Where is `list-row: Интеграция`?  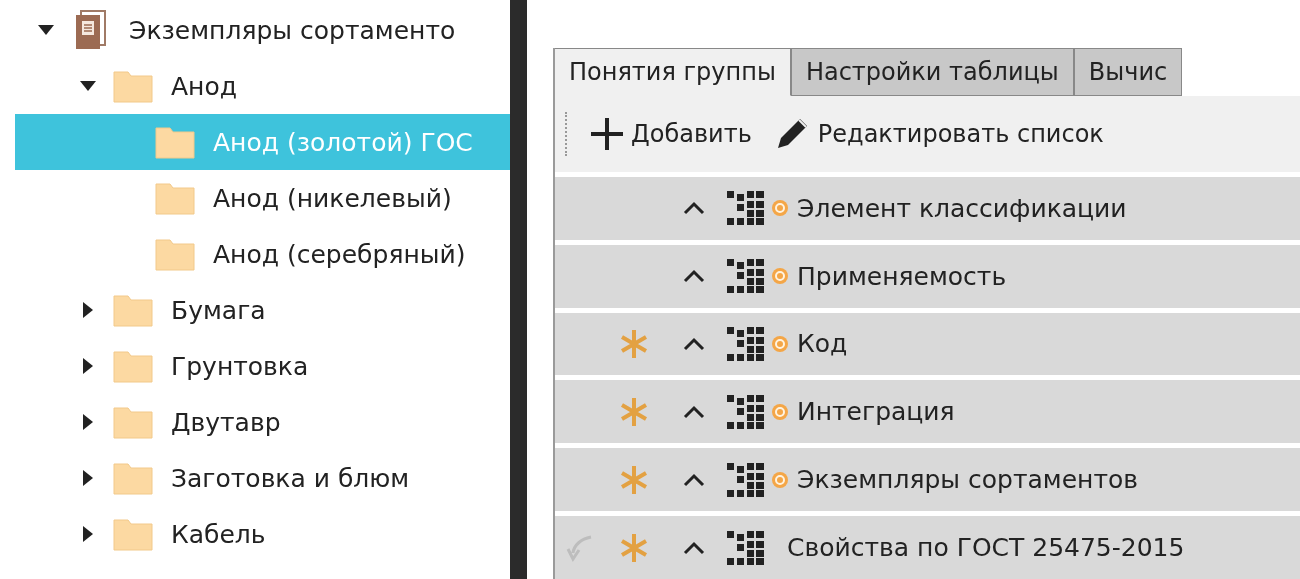 list-row: Интеграция is located at coordinates (927, 412).